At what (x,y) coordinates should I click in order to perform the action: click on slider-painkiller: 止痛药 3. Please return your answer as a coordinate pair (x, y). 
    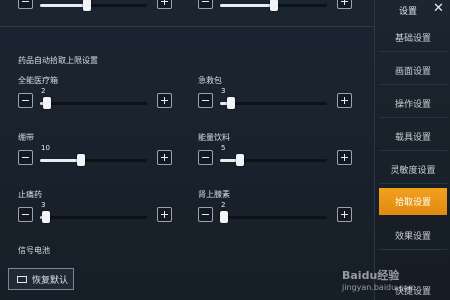
    Looking at the image, I should click on (98, 214).